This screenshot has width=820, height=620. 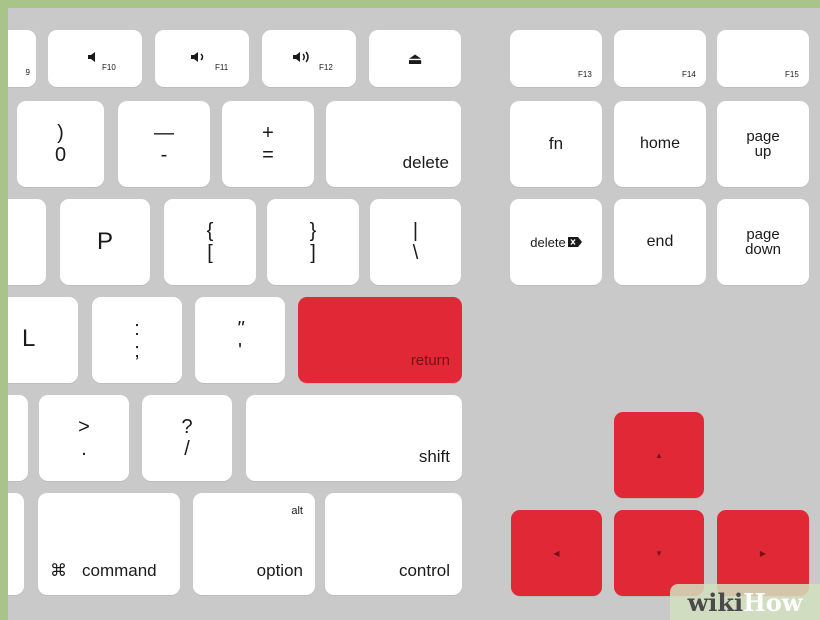 I want to click on key-fn: fn, so click(x=556, y=144).